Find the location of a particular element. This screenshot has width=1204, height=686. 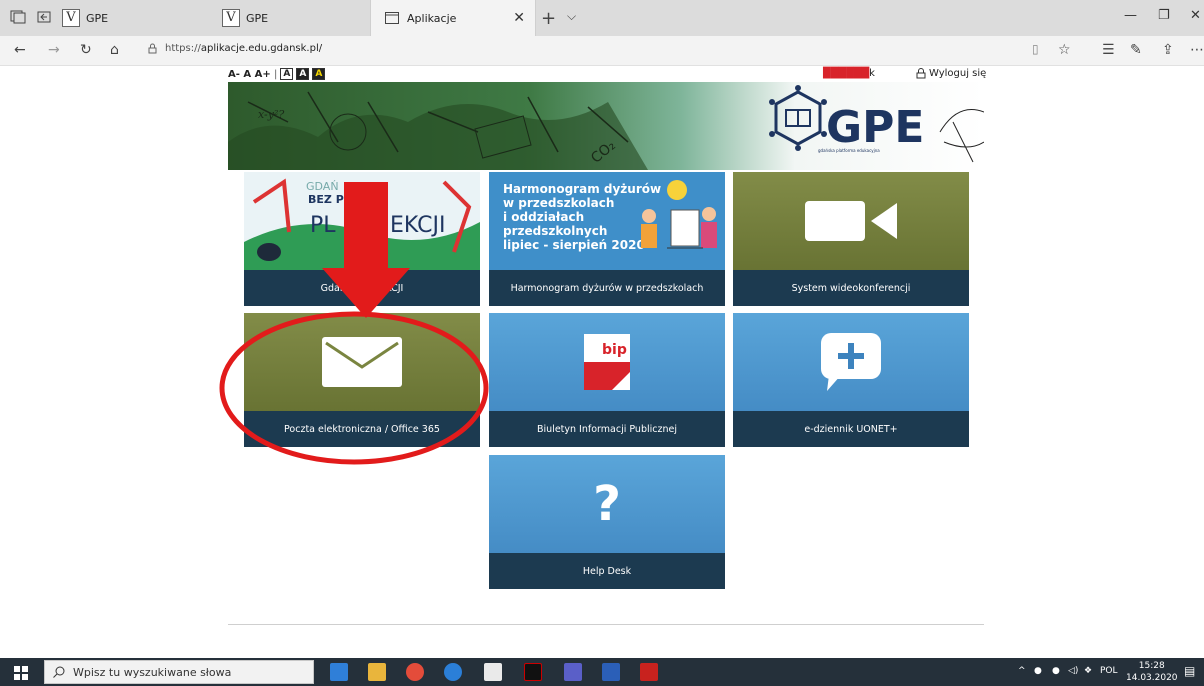

tab-gpe-2: V GPE is located at coordinates (297, 18).